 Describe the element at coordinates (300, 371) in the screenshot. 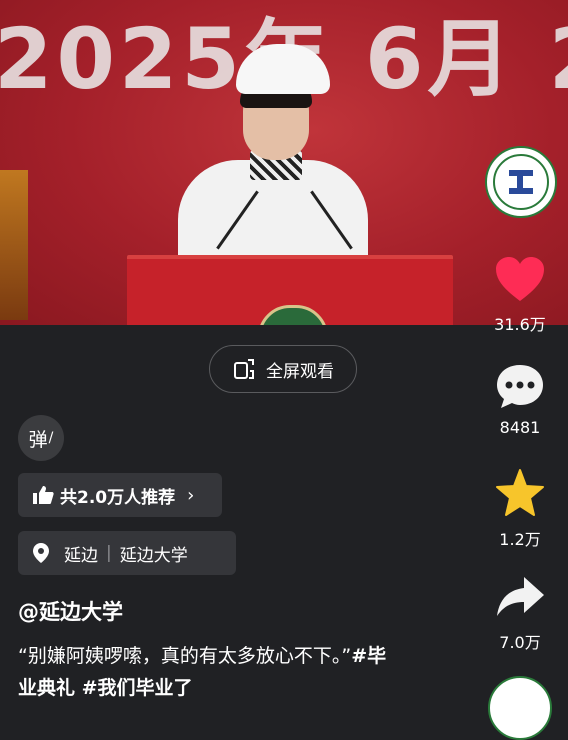

I see `fullscreen-label: 全屏观看` at that location.